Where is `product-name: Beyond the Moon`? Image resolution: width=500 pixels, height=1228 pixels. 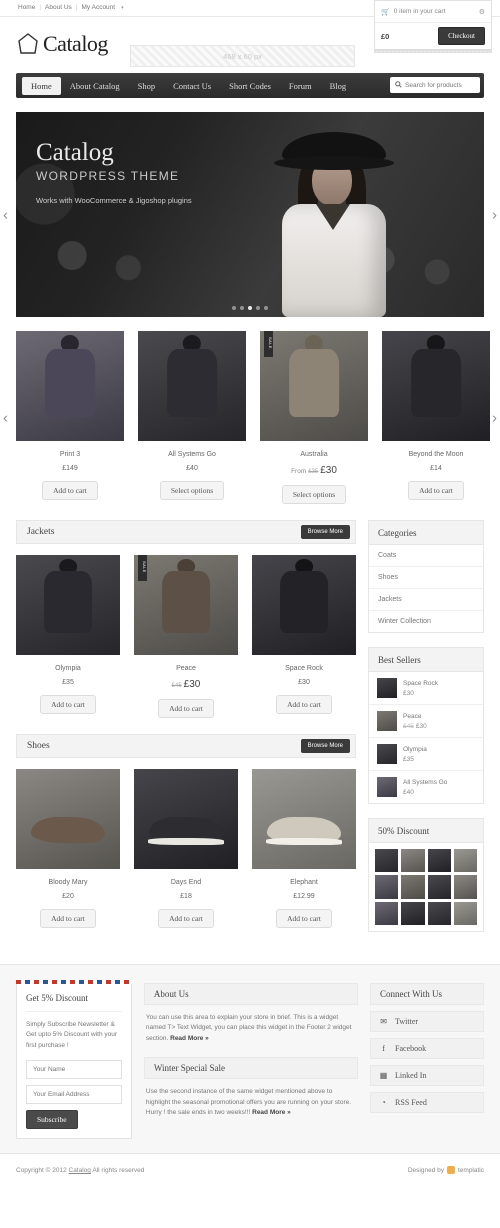
product-name: Beyond the Moon is located at coordinates (436, 454).